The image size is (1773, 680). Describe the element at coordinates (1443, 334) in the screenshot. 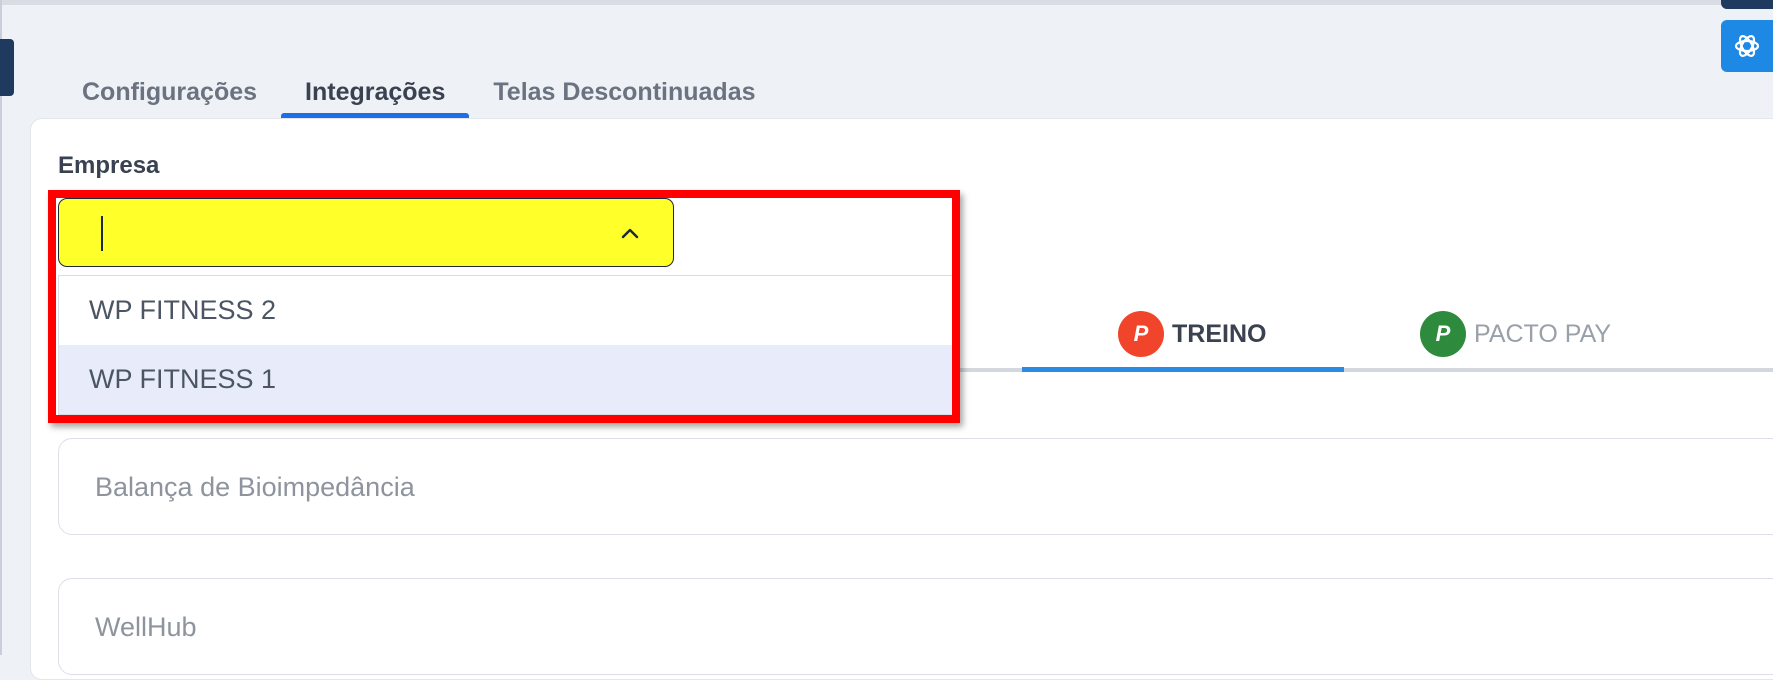

I see `pacto-pay-logo-icon: P` at that location.